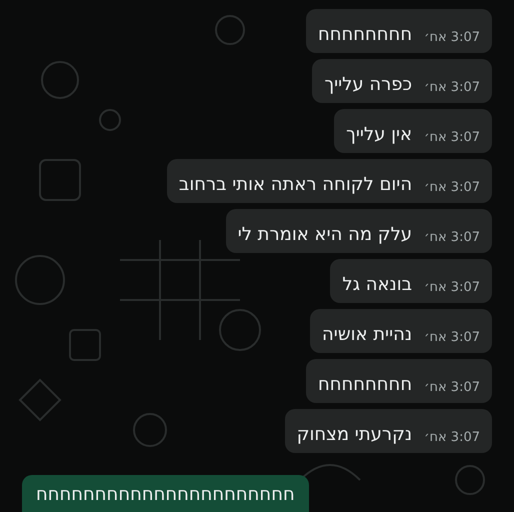 This screenshot has height=512, width=514. I want to click on message-bubble: בונאה גל 3:07 אח׳, so click(411, 281).